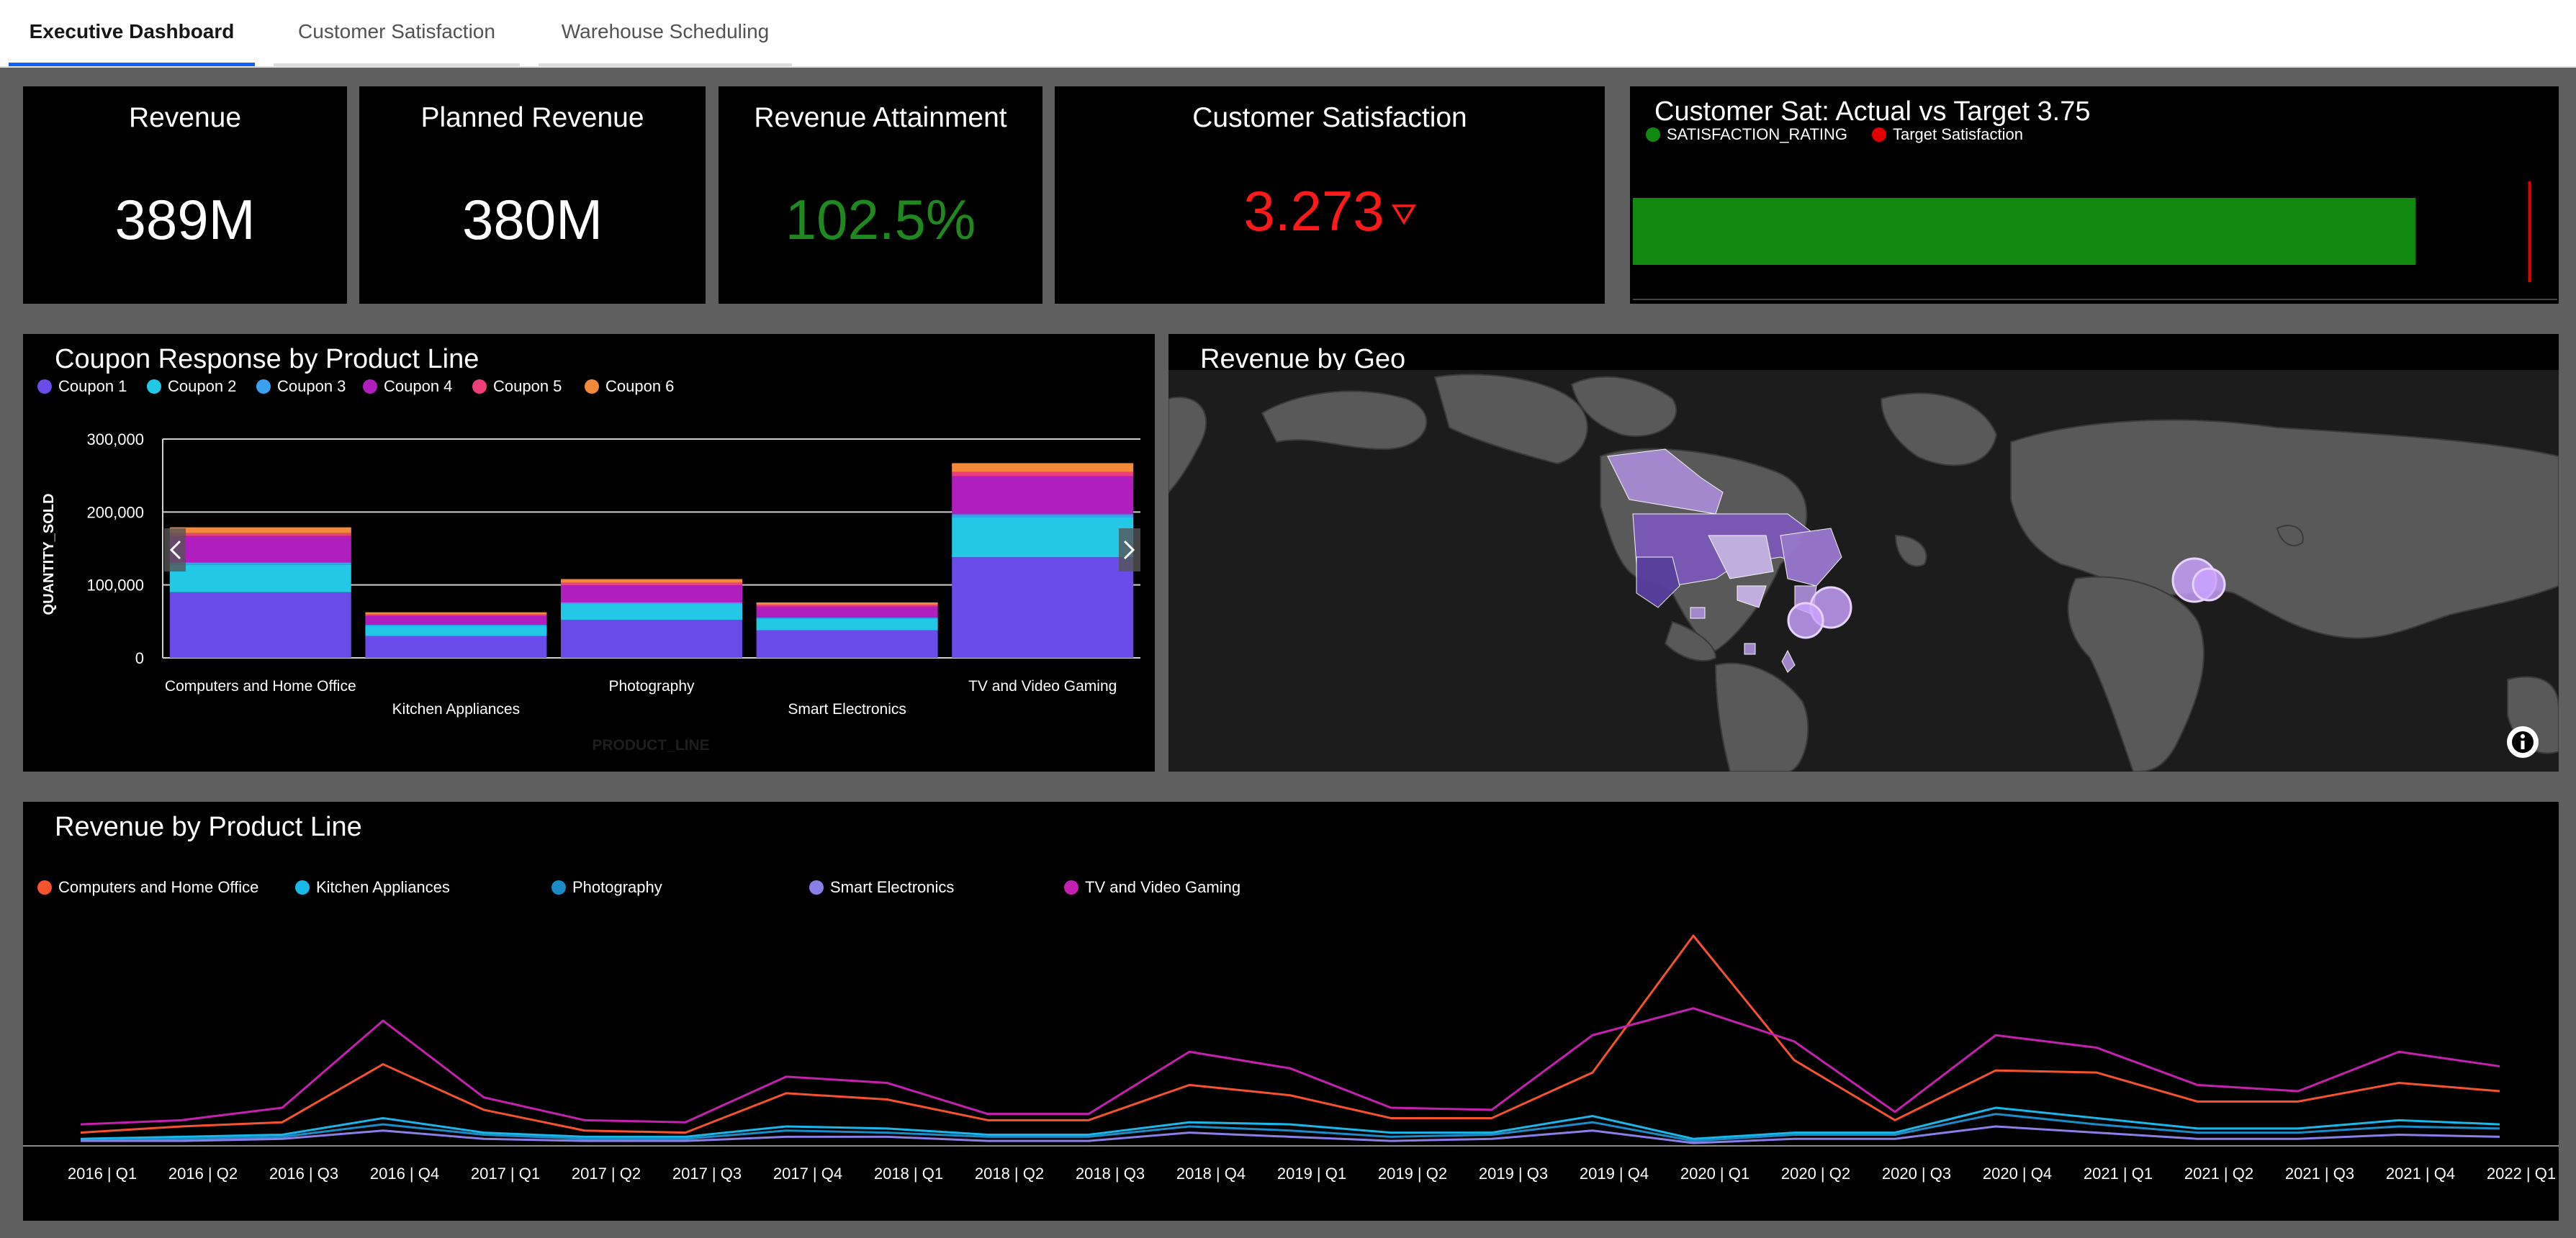 Image resolution: width=2576 pixels, height=1238 pixels. Describe the element at coordinates (2523, 742) in the screenshot. I see `info-icon` at that location.